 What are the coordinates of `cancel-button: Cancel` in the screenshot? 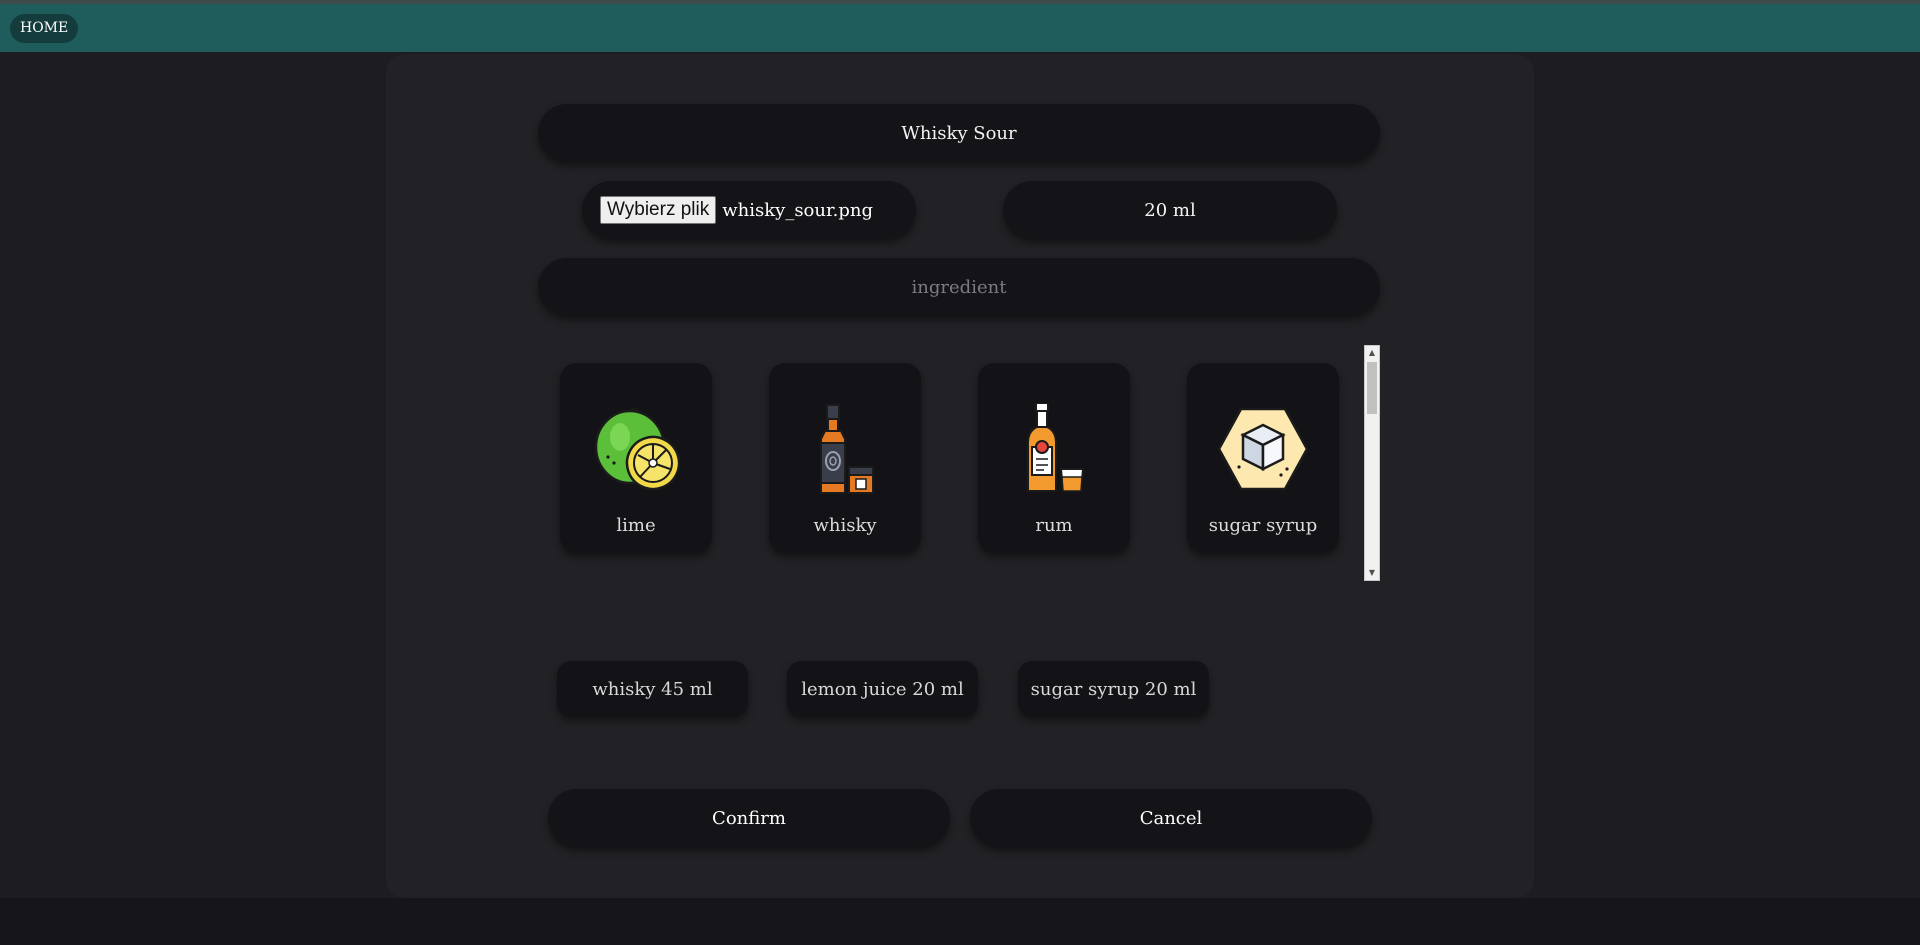 It's located at (1171, 818).